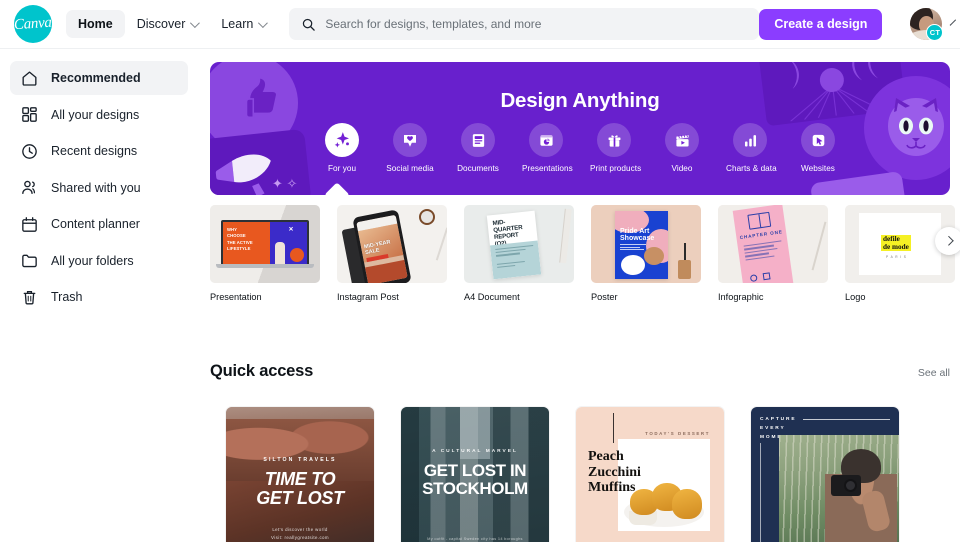  Describe the element at coordinates (441, 244) in the screenshot. I see `pencil` at that location.